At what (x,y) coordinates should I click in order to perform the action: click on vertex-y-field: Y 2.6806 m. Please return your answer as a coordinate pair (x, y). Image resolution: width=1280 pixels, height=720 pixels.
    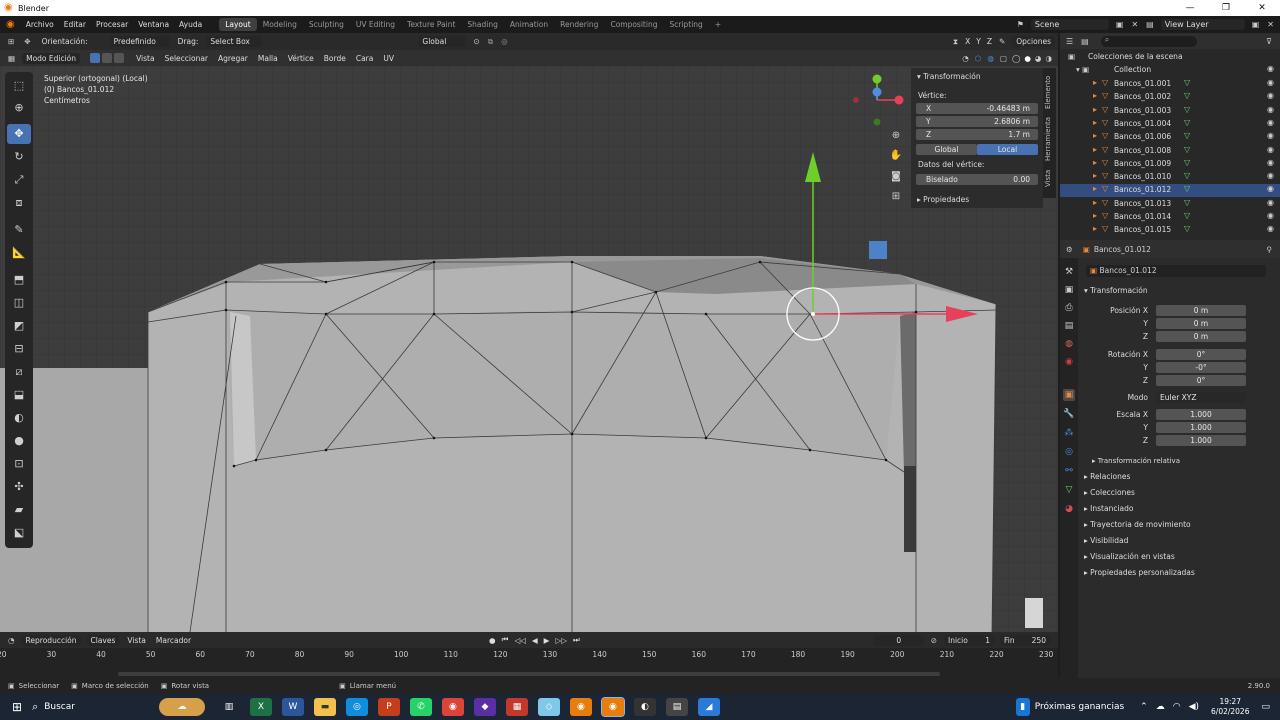
    Looking at the image, I should click on (977, 121).